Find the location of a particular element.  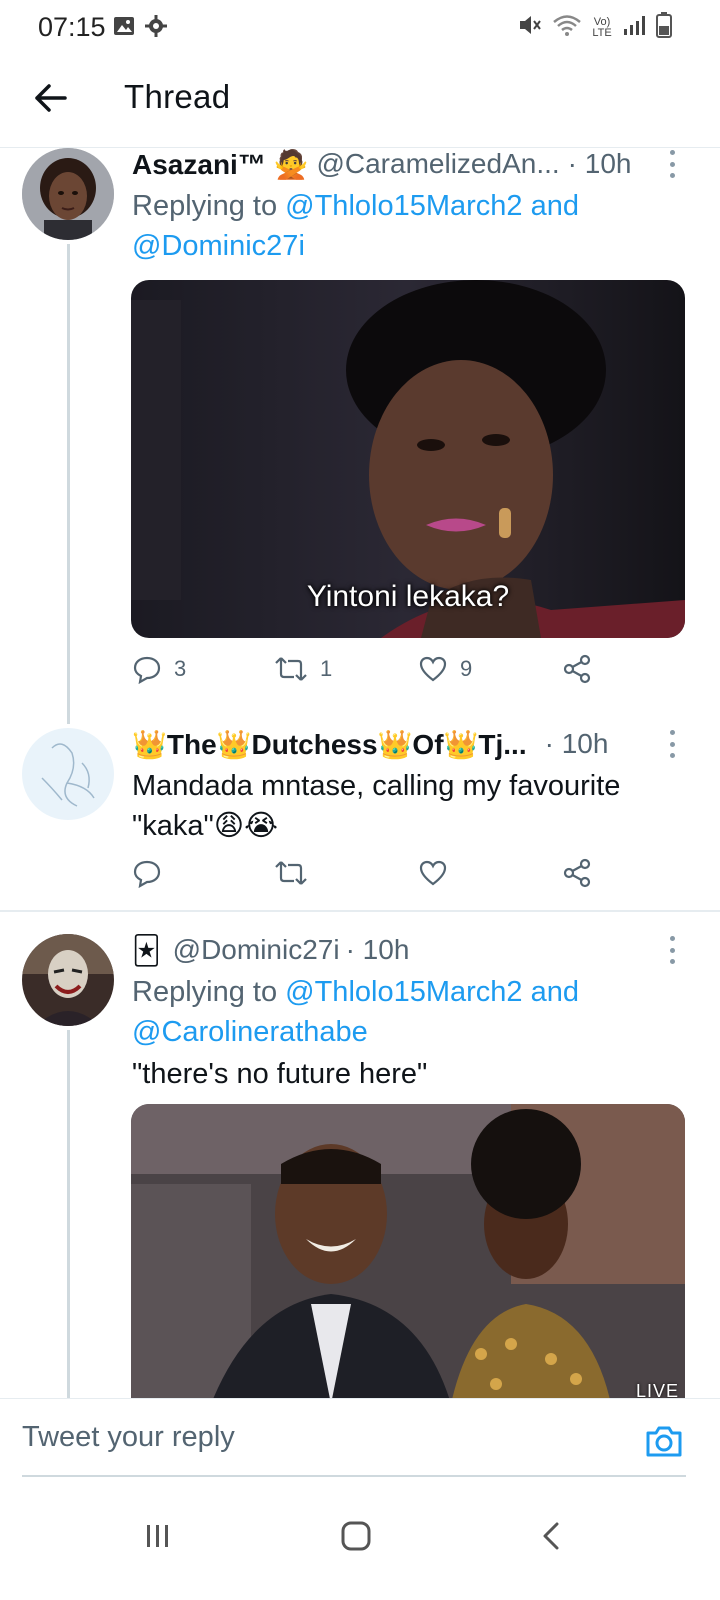

home-button is located at coordinates (356, 1536).